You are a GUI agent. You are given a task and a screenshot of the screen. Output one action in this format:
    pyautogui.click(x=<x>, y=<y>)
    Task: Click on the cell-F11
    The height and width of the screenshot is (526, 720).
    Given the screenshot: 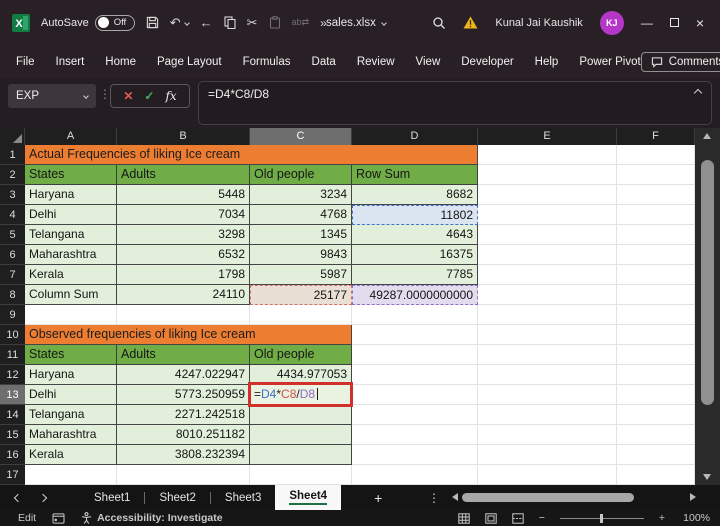 What is the action you would take?
    pyautogui.click(x=656, y=355)
    